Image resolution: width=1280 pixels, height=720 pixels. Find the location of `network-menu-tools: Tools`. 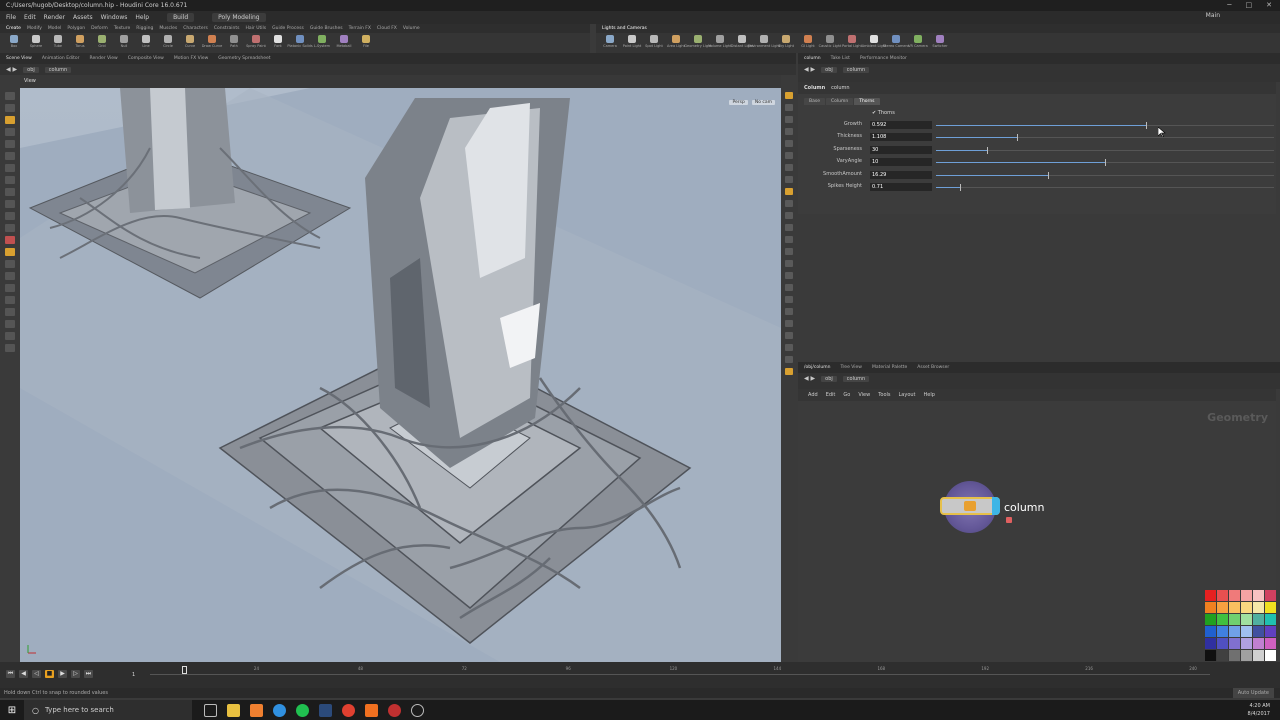

network-menu-tools: Tools is located at coordinates (884, 395).